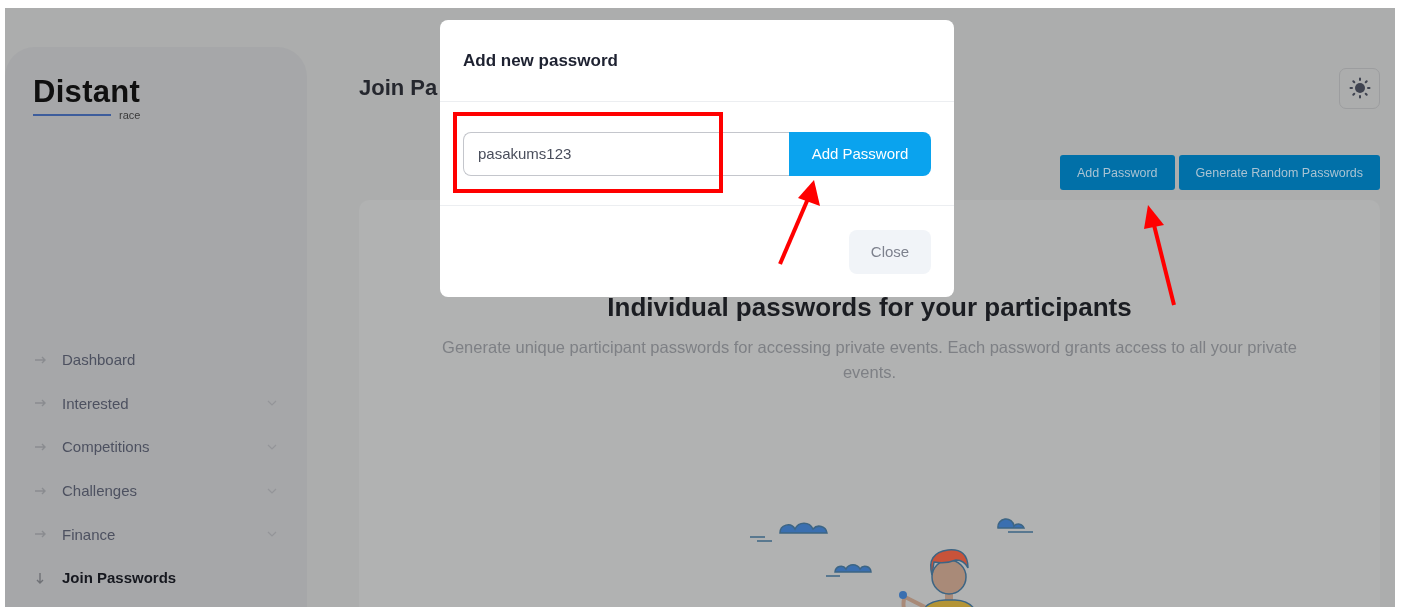 Image resolution: width=1411 pixels, height=607 pixels. What do you see at coordinates (130, 115) in the screenshot?
I see `logo-subtitle: race` at bounding box center [130, 115].